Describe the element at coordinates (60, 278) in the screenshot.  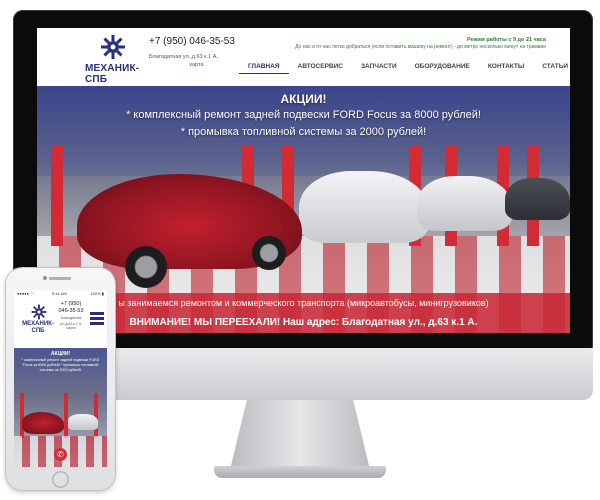
I see `phone-speaker` at that location.